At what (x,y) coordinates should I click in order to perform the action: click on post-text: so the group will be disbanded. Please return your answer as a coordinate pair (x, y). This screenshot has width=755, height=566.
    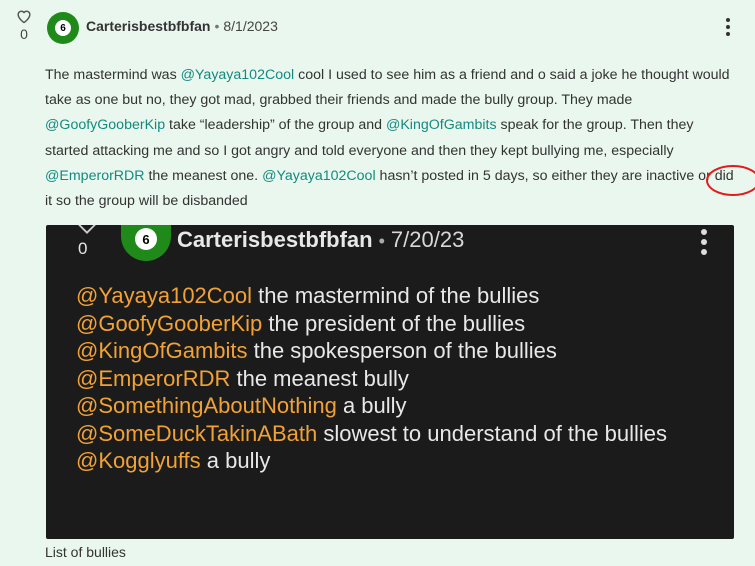
    Looking at the image, I should click on (150, 201).